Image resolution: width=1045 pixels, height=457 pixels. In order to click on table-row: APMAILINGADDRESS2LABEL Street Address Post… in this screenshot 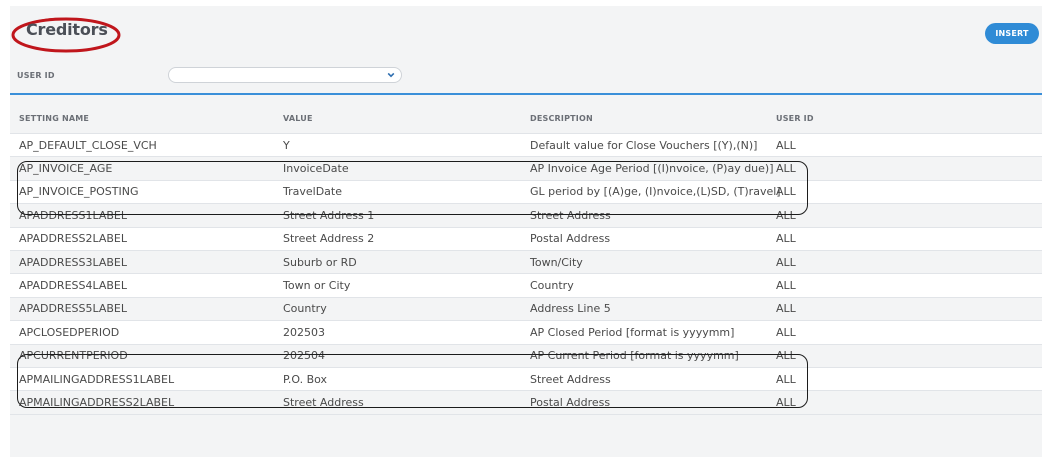, I will do `click(526, 403)`.